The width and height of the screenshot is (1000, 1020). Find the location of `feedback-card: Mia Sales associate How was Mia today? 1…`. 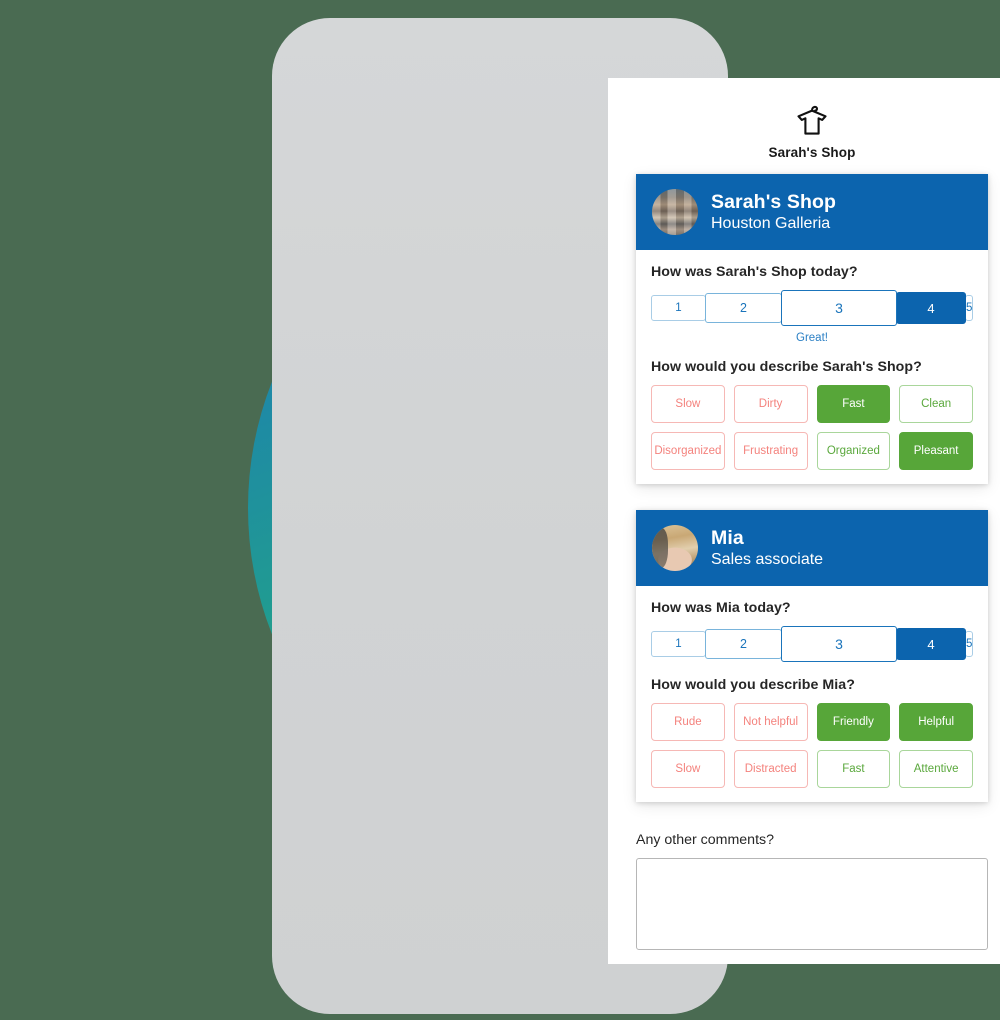

feedback-card: Mia Sales associate How was Mia today? 1… is located at coordinates (812, 656).